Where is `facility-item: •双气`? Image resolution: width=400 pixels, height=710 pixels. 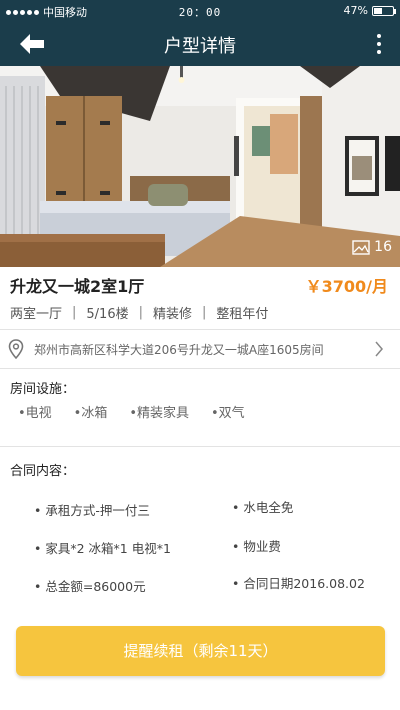 facility-item: •双气 is located at coordinates (228, 413).